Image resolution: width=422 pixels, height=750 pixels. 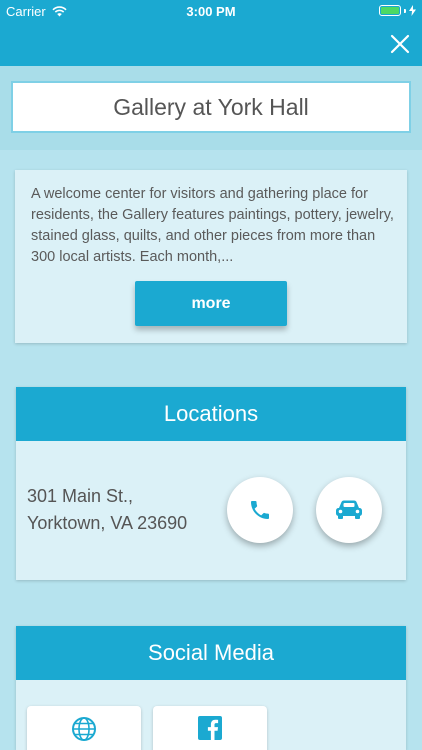 What do you see at coordinates (211, 107) in the screenshot?
I see `page-title: Gallery at York Hall` at bounding box center [211, 107].